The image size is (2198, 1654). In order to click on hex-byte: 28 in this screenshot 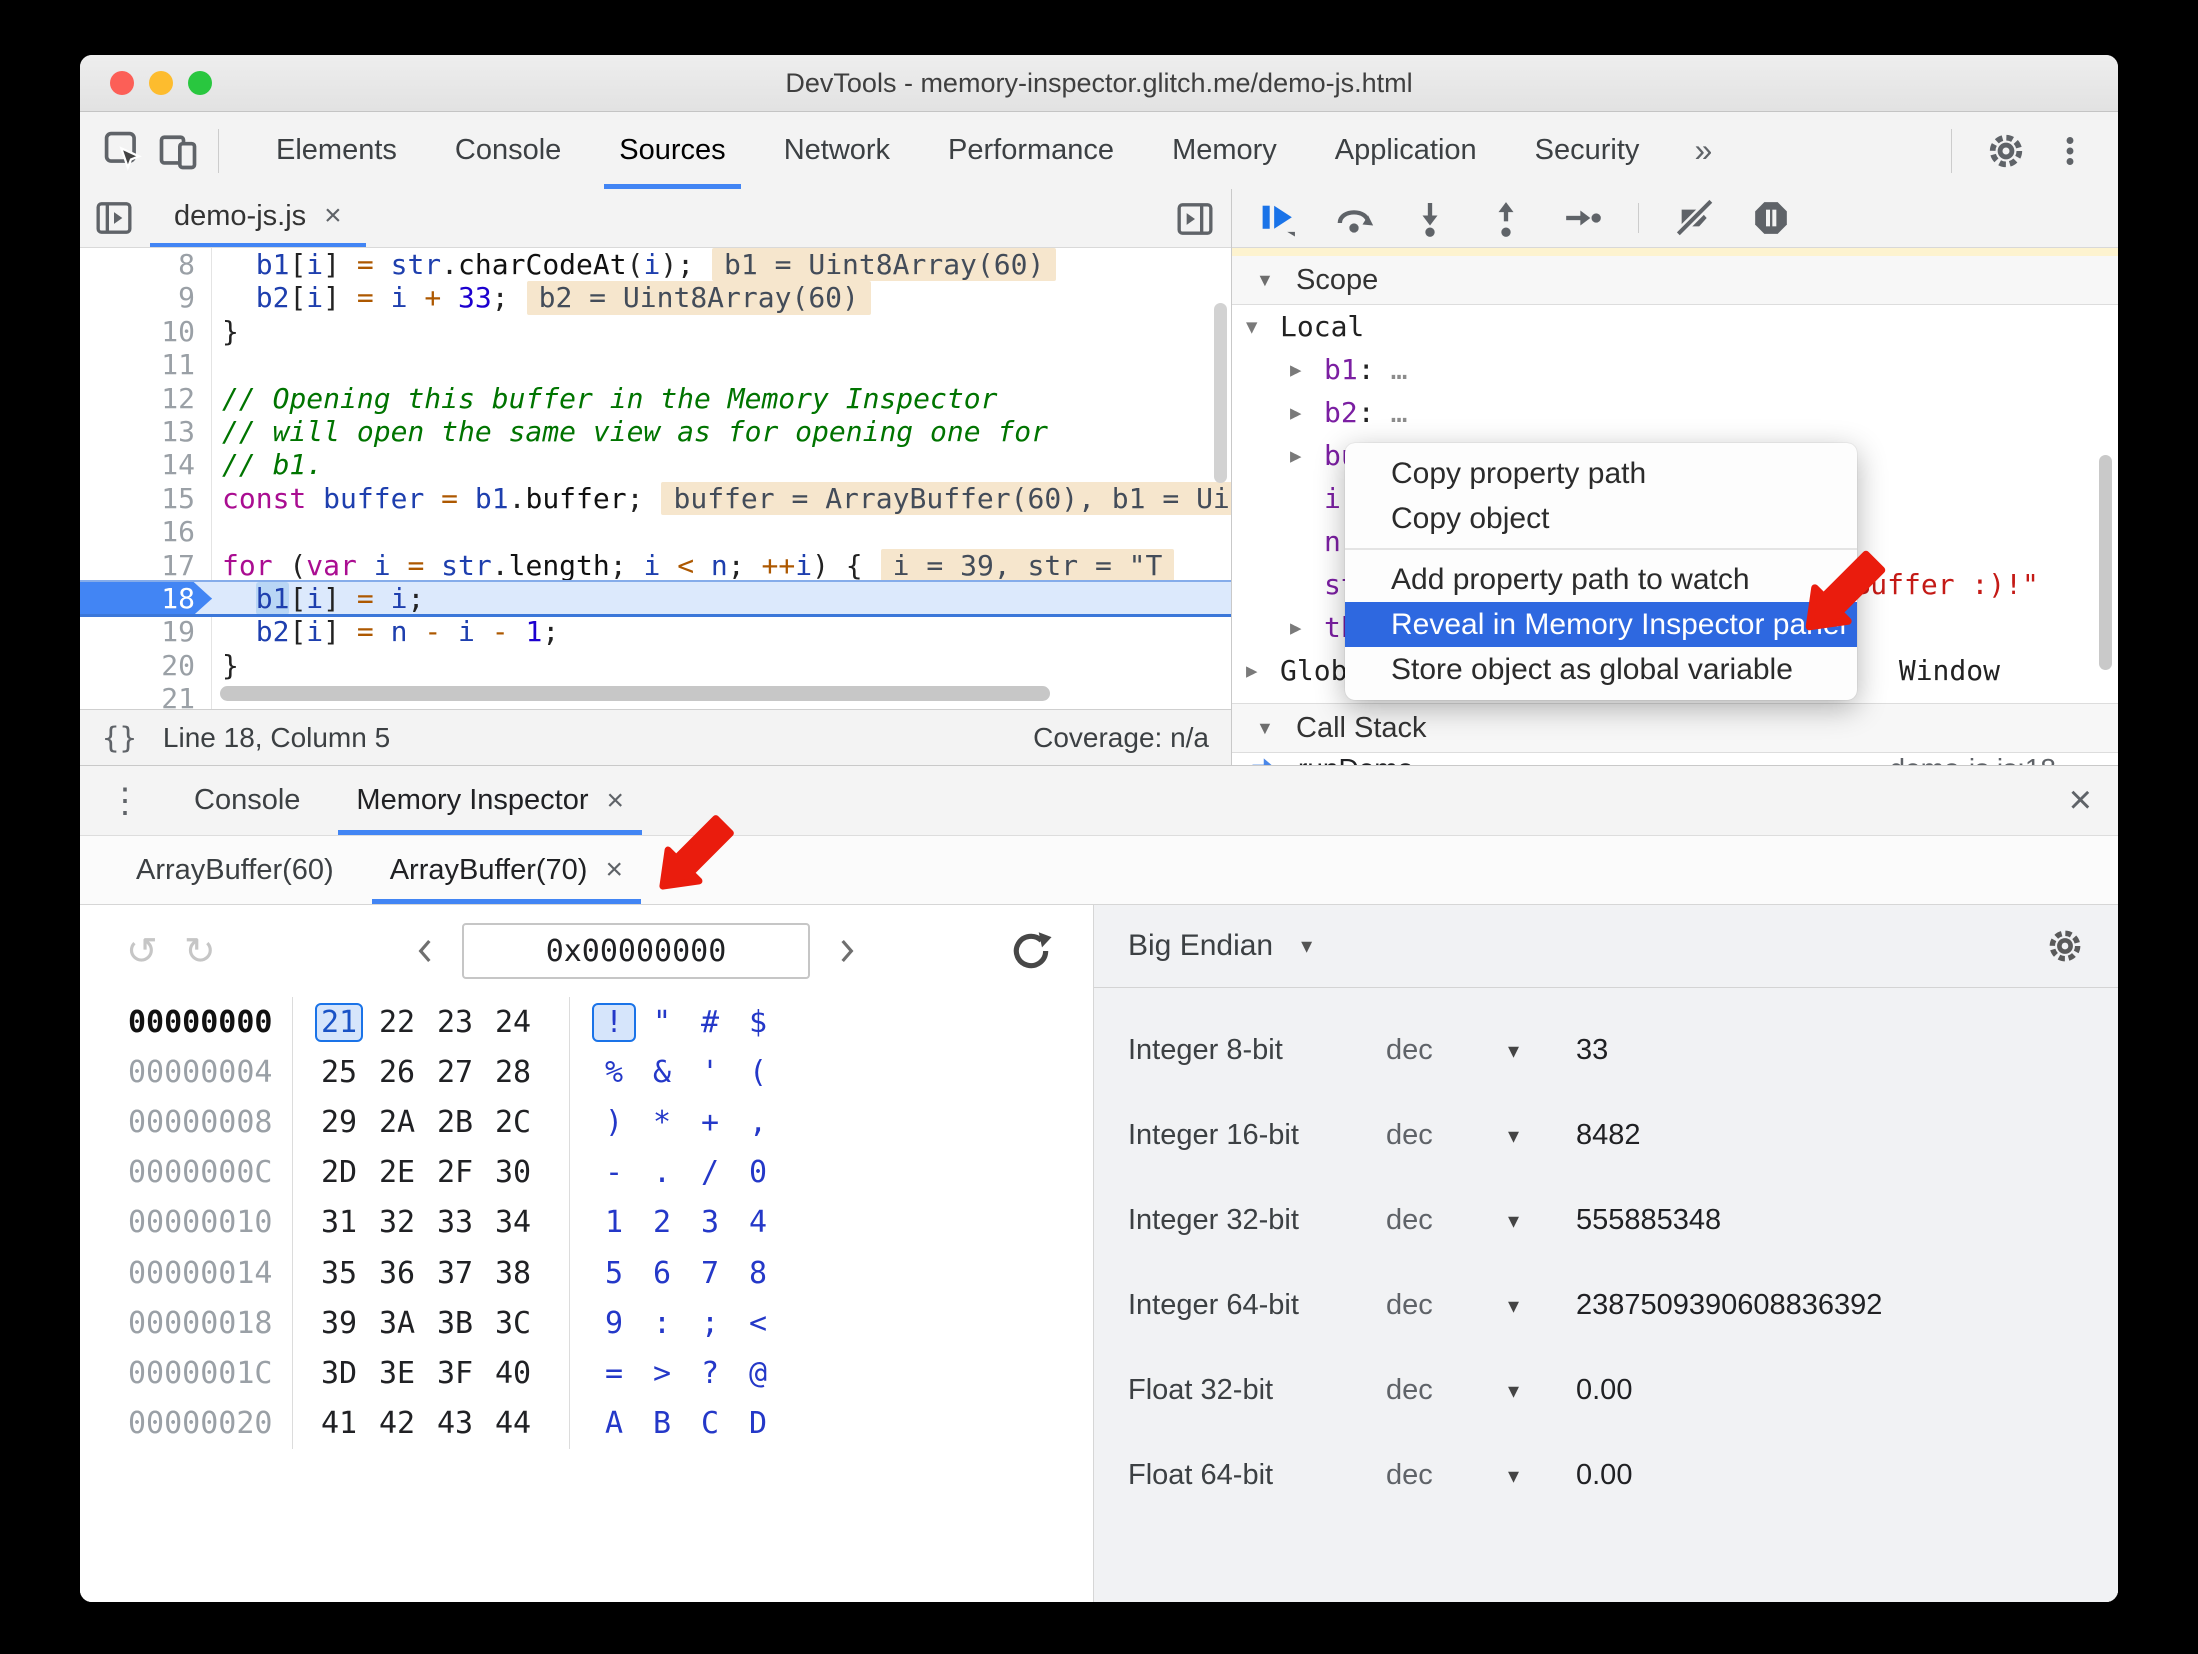, I will do `click(513, 1072)`.